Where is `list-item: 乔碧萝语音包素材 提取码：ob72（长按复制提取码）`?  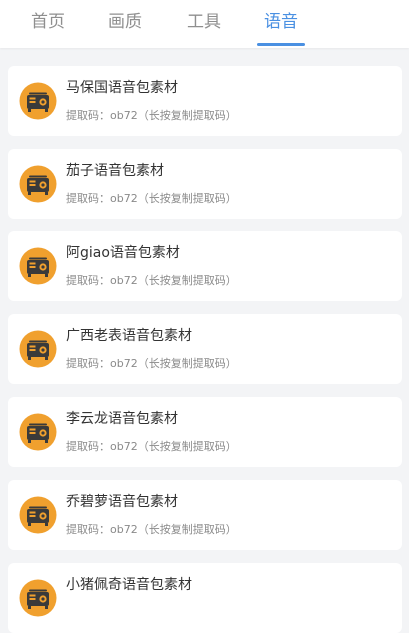
list-item: 乔碧萝语音包素材 提取码：ob72（长按复制提取码） is located at coordinates (205, 515).